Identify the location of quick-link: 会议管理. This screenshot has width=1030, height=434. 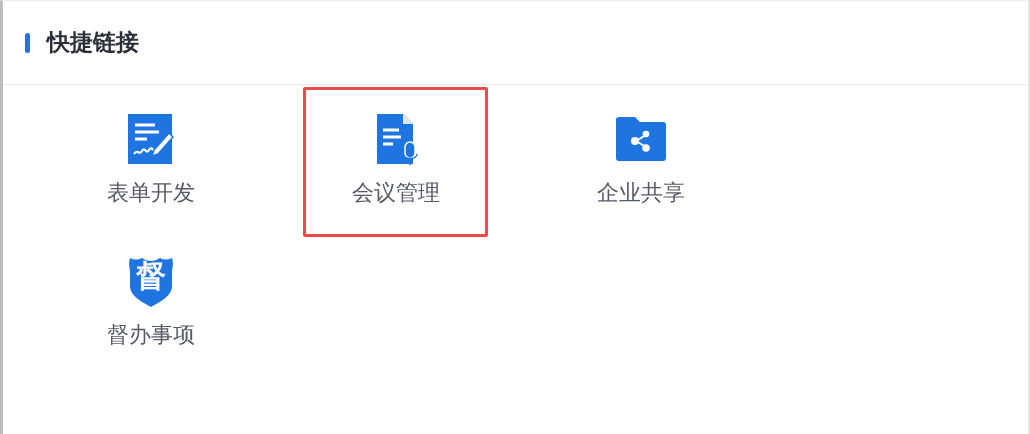
(395, 162).